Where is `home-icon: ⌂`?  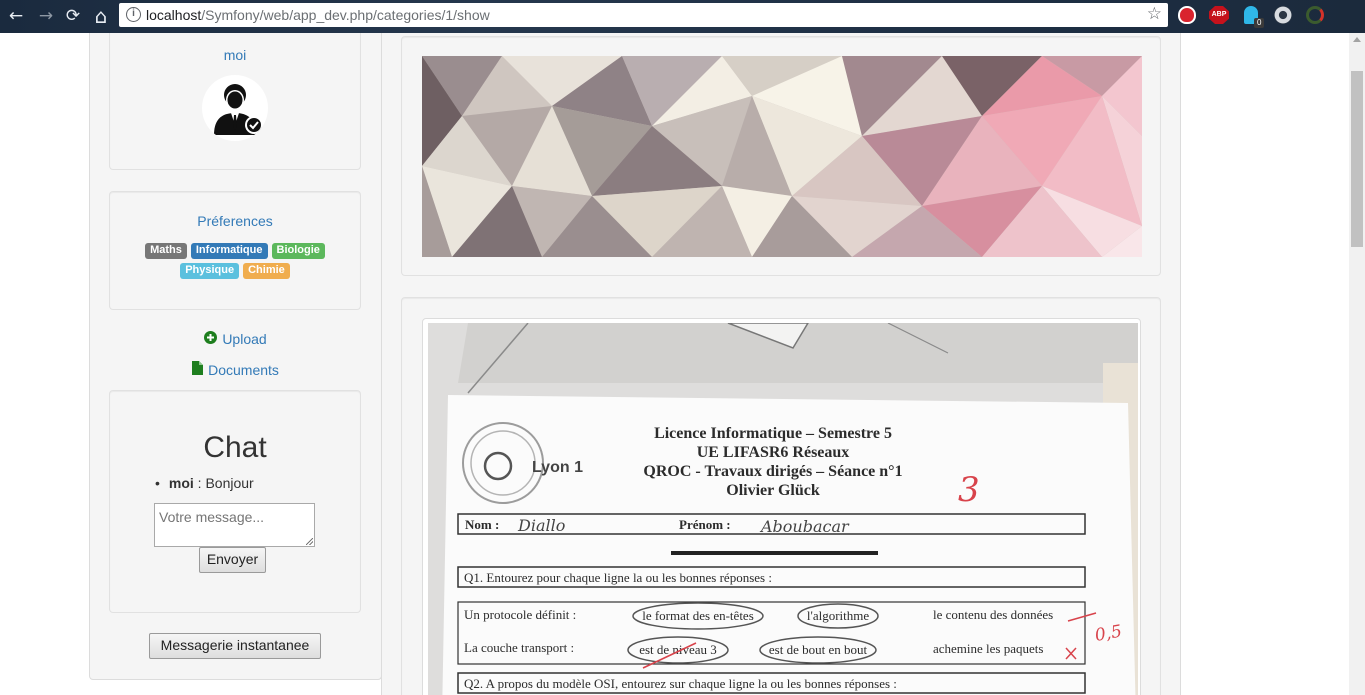 home-icon: ⌂ is located at coordinates (101, 16).